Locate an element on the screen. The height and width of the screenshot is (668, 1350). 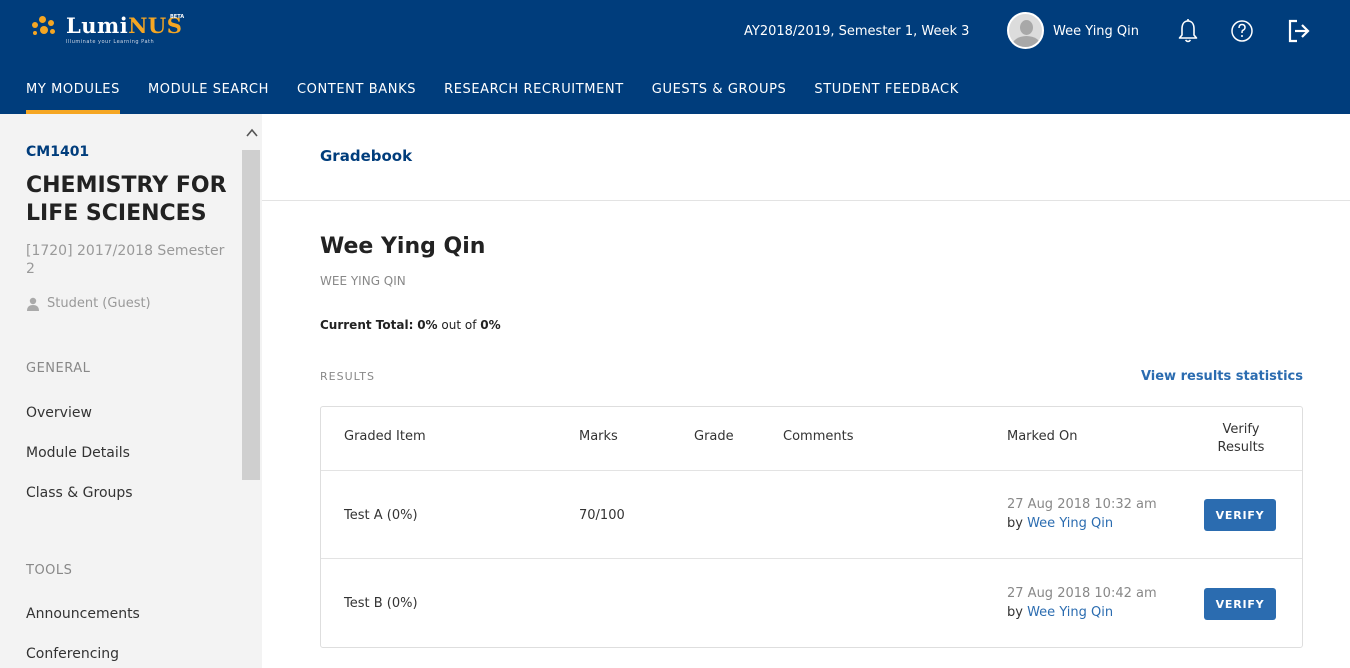
user-name: Wee Ying Qin is located at coordinates (1096, 31).